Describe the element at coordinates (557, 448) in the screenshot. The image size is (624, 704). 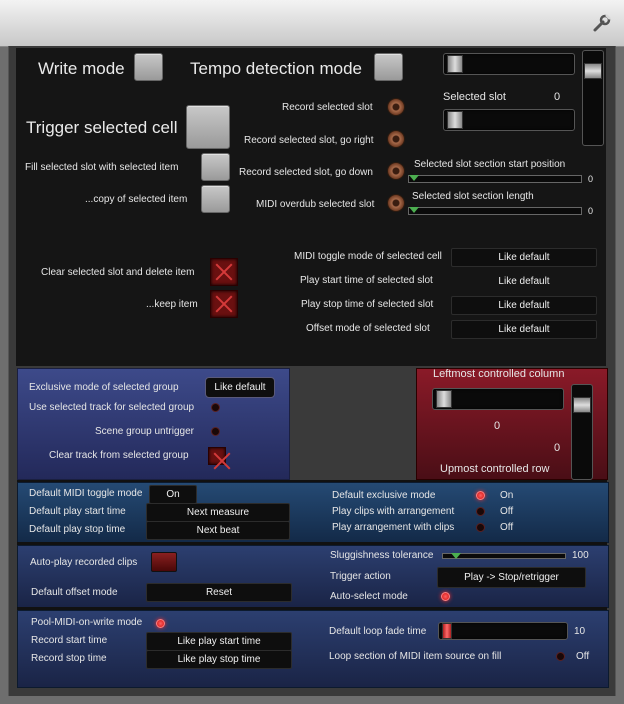
I see `upmost-row-value: 0` at that location.